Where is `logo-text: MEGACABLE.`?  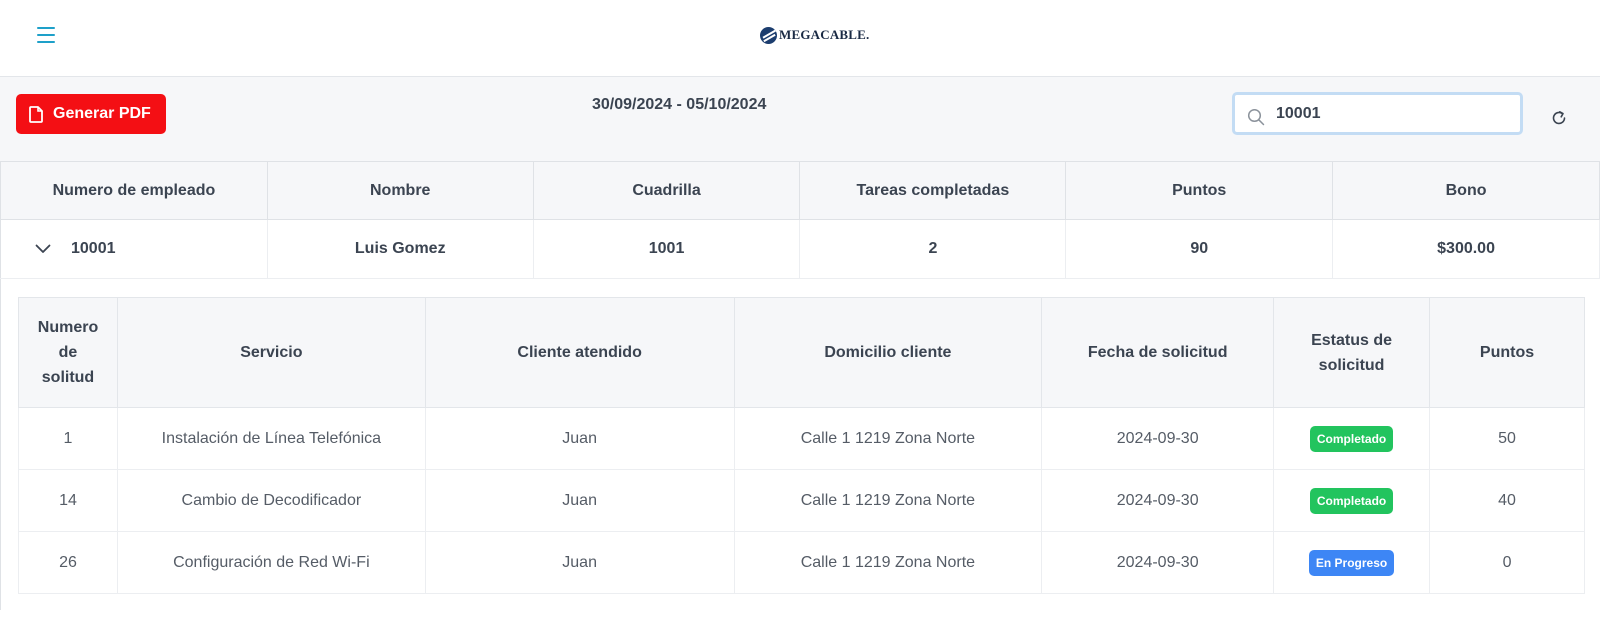 logo-text: MEGACABLE. is located at coordinates (824, 34).